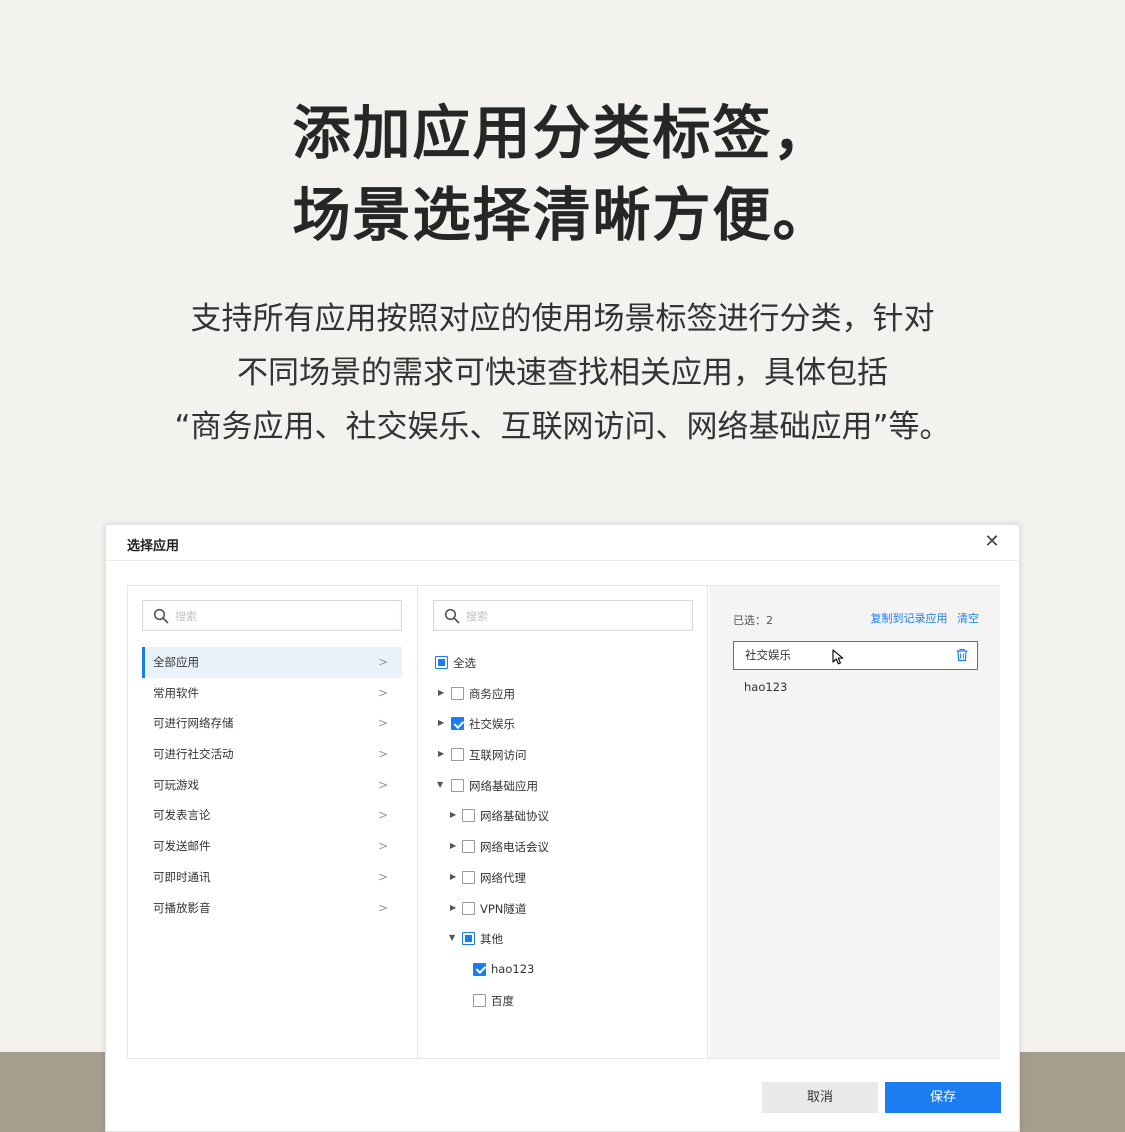 This screenshot has width=1125, height=1132. I want to click on selected-item: 社交娱乐, so click(855, 655).